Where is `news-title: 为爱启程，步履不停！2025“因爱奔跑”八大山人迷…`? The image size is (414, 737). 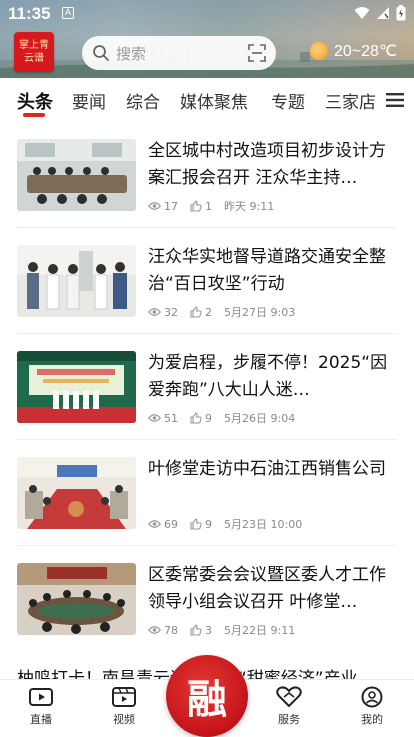 news-title: 为爱启程，步履不停！2025“因爱奔跑”八大山人迷… is located at coordinates (268, 376).